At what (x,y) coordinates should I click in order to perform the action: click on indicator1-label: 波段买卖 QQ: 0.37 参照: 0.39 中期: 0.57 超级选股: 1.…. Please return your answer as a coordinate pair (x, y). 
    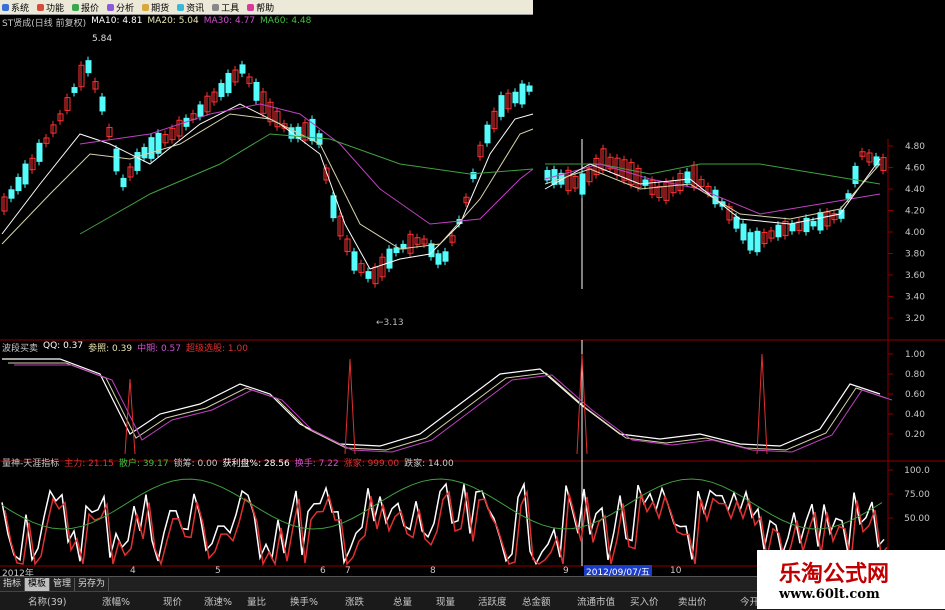
    Looking at the image, I should click on (125, 347).